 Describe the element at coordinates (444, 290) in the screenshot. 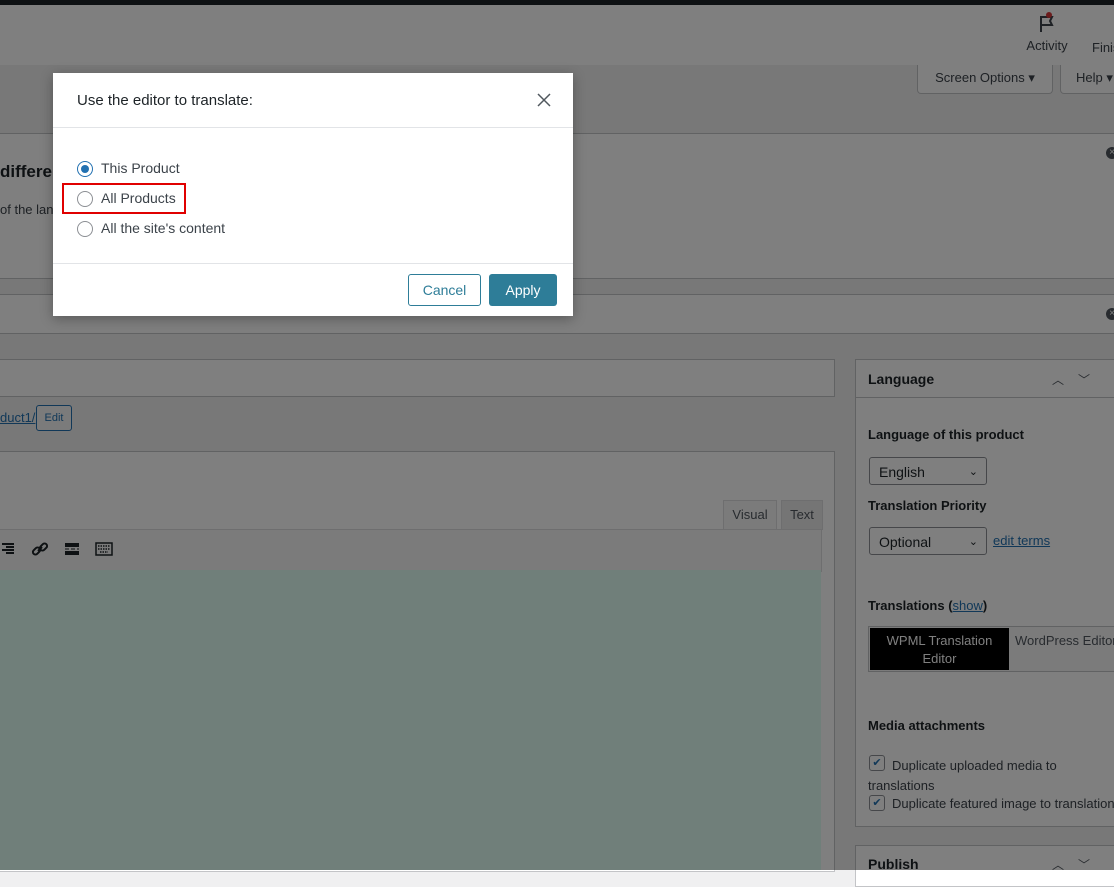

I see `cancel-button: Cancel` at that location.